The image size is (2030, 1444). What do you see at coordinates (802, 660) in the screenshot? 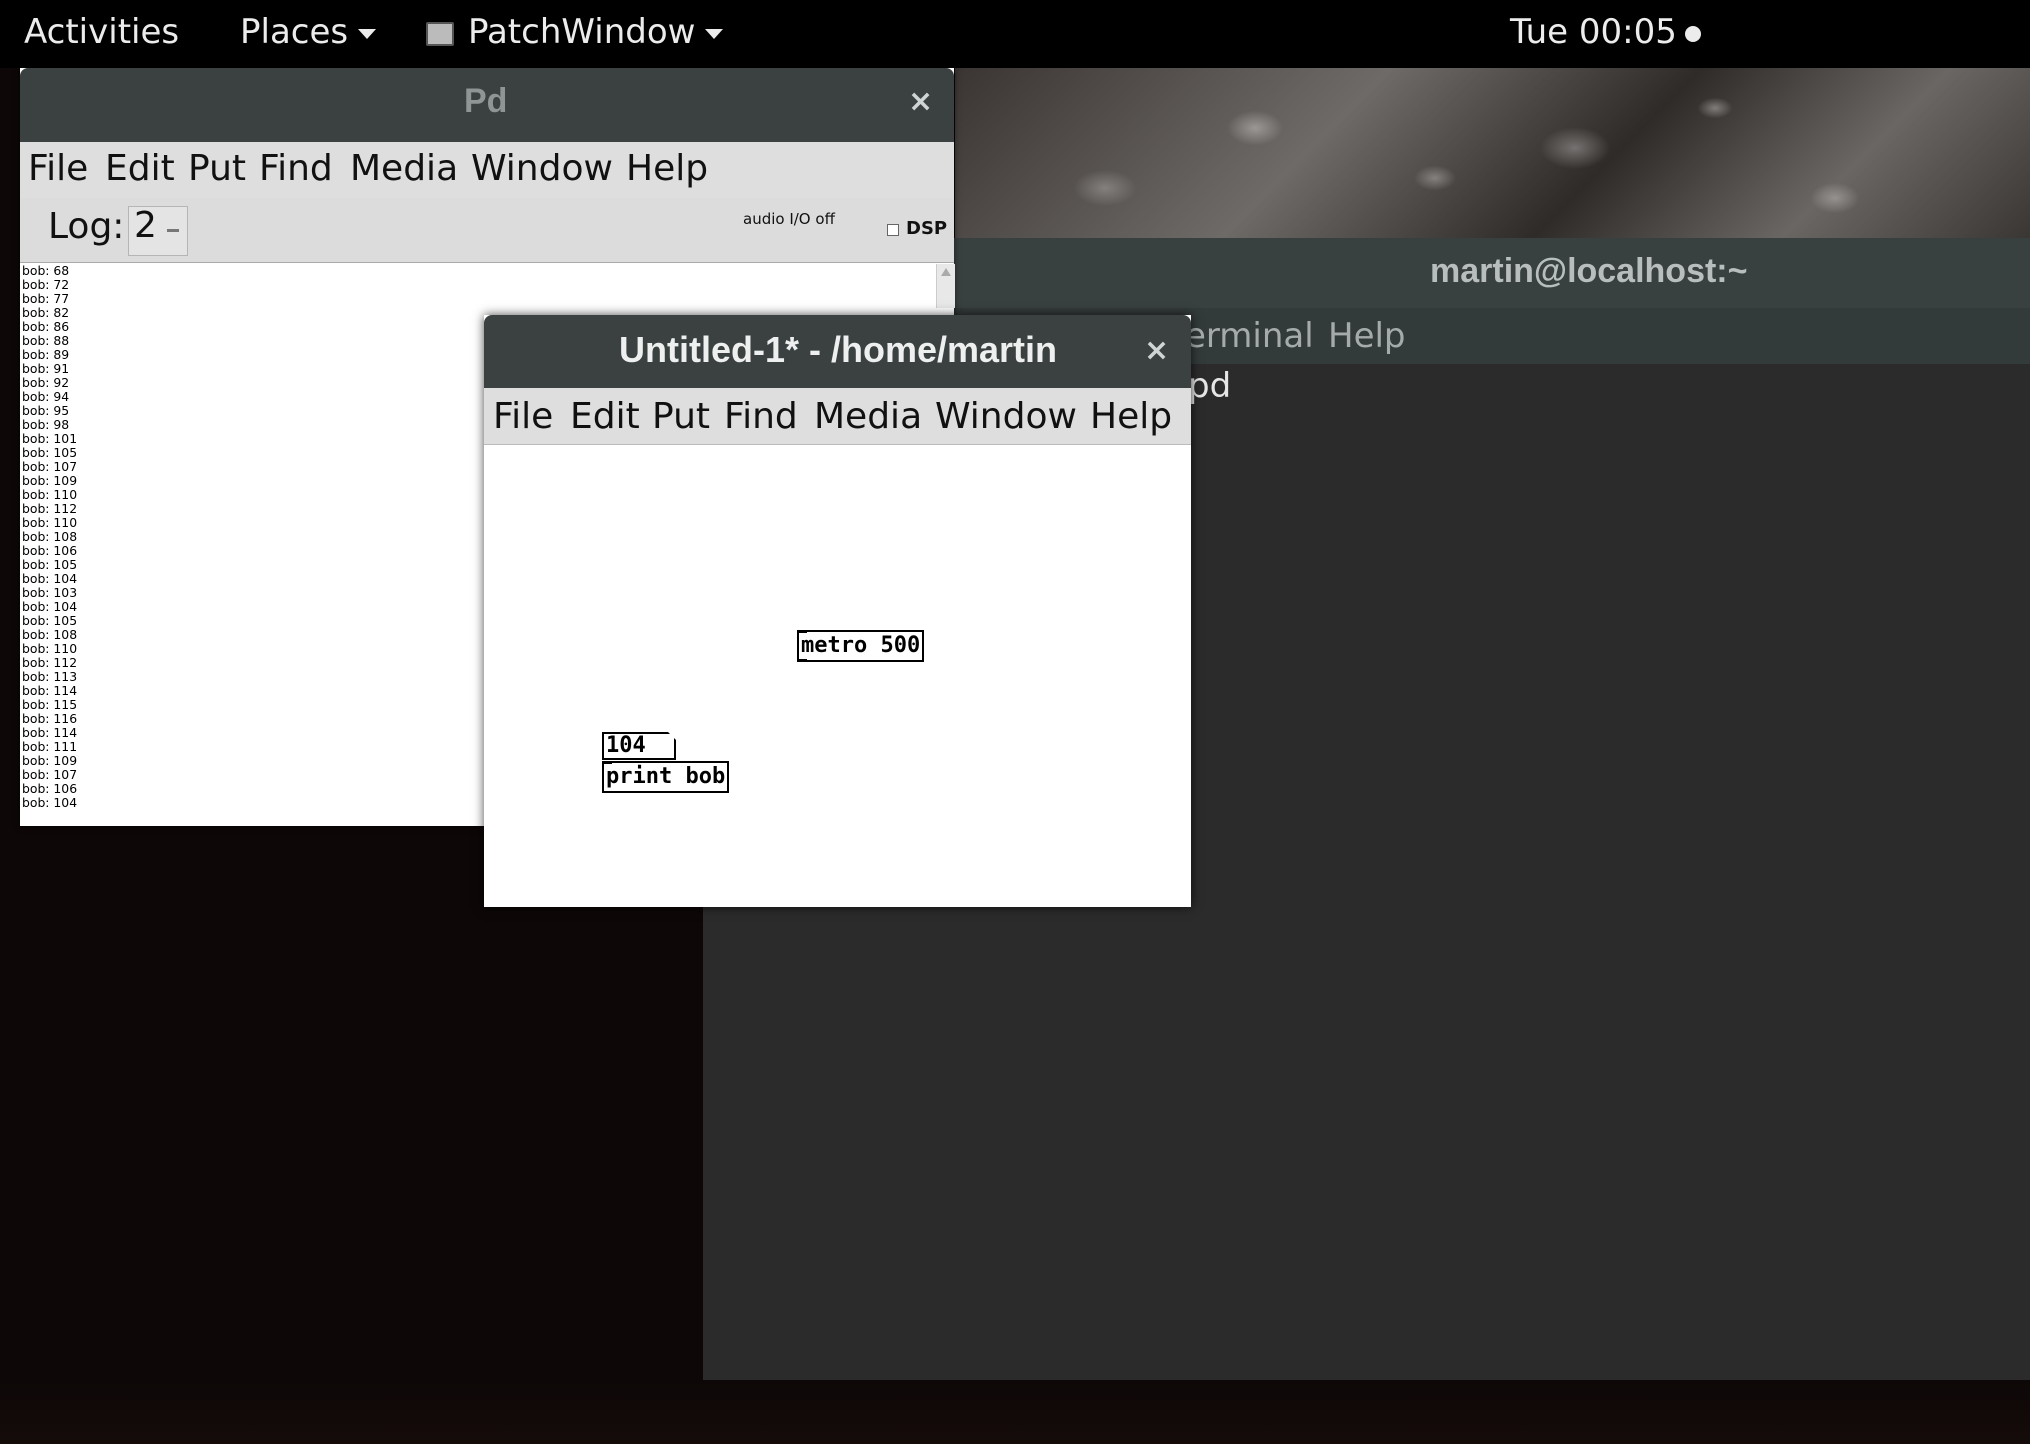
I see `outlet` at bounding box center [802, 660].